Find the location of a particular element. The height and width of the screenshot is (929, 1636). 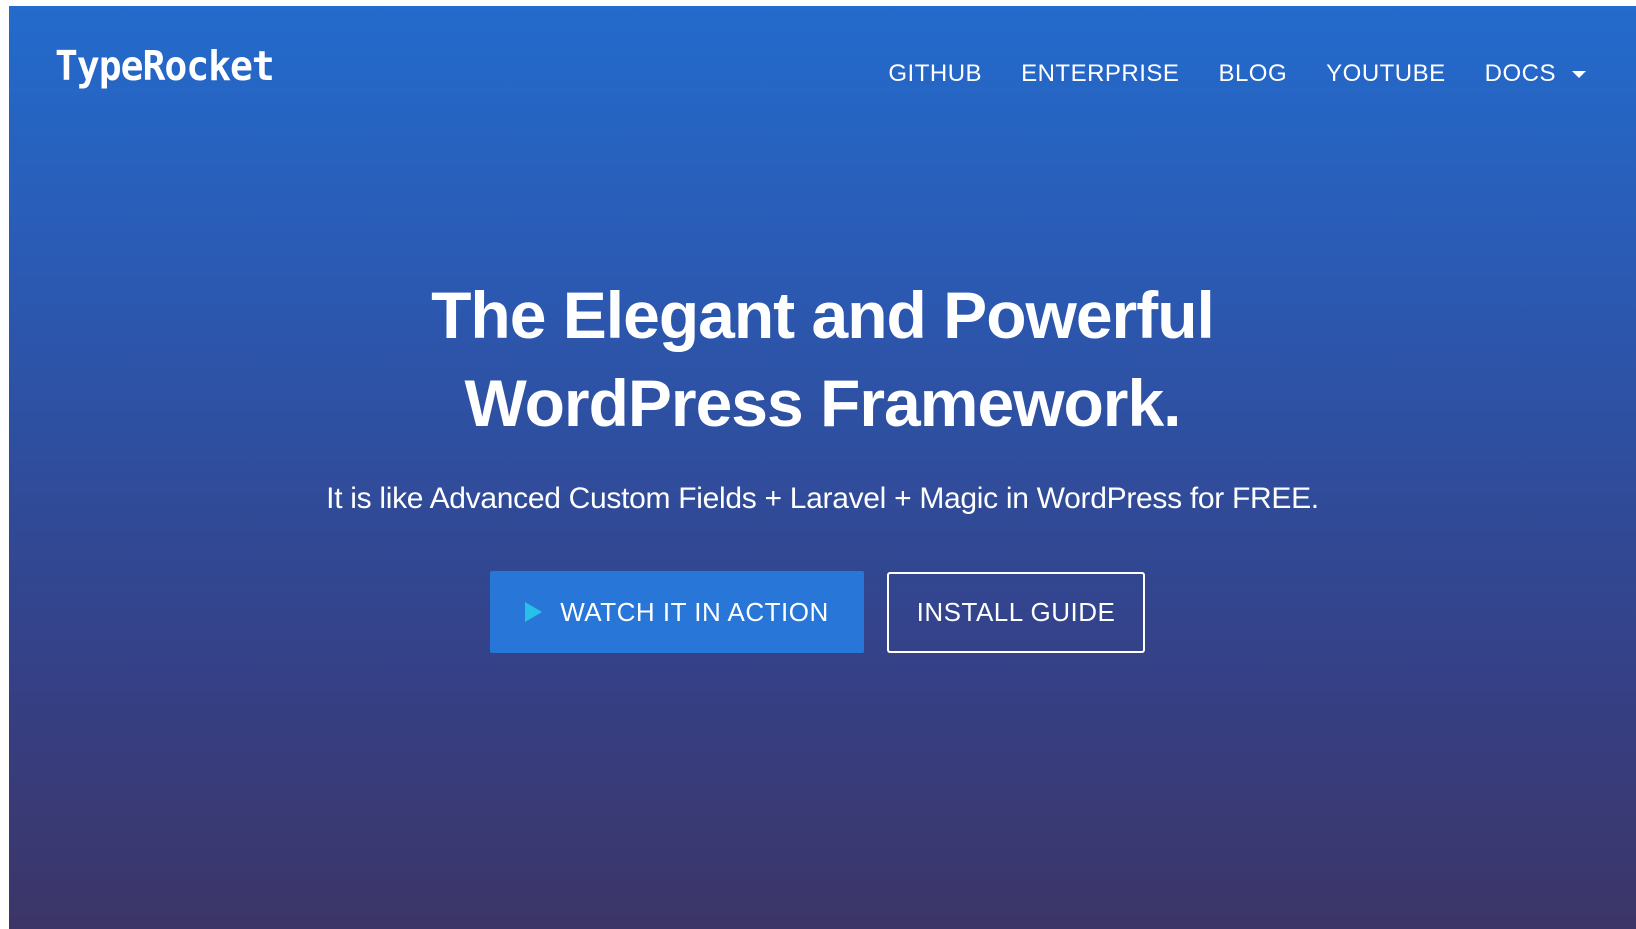

install-guide-label: INSTALL GUIDE is located at coordinates (1016, 612).